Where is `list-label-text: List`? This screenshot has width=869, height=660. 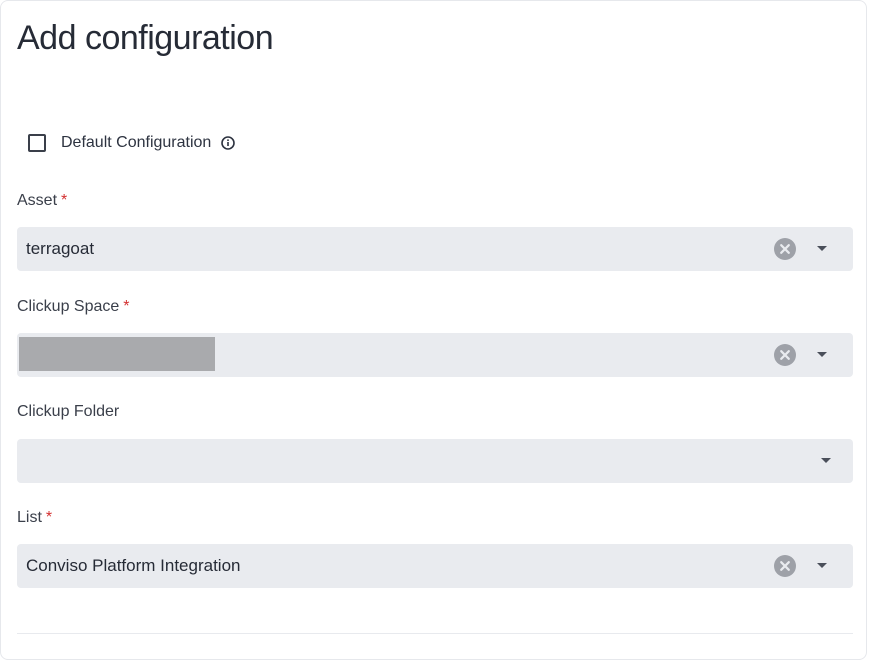
list-label-text: List is located at coordinates (29, 517).